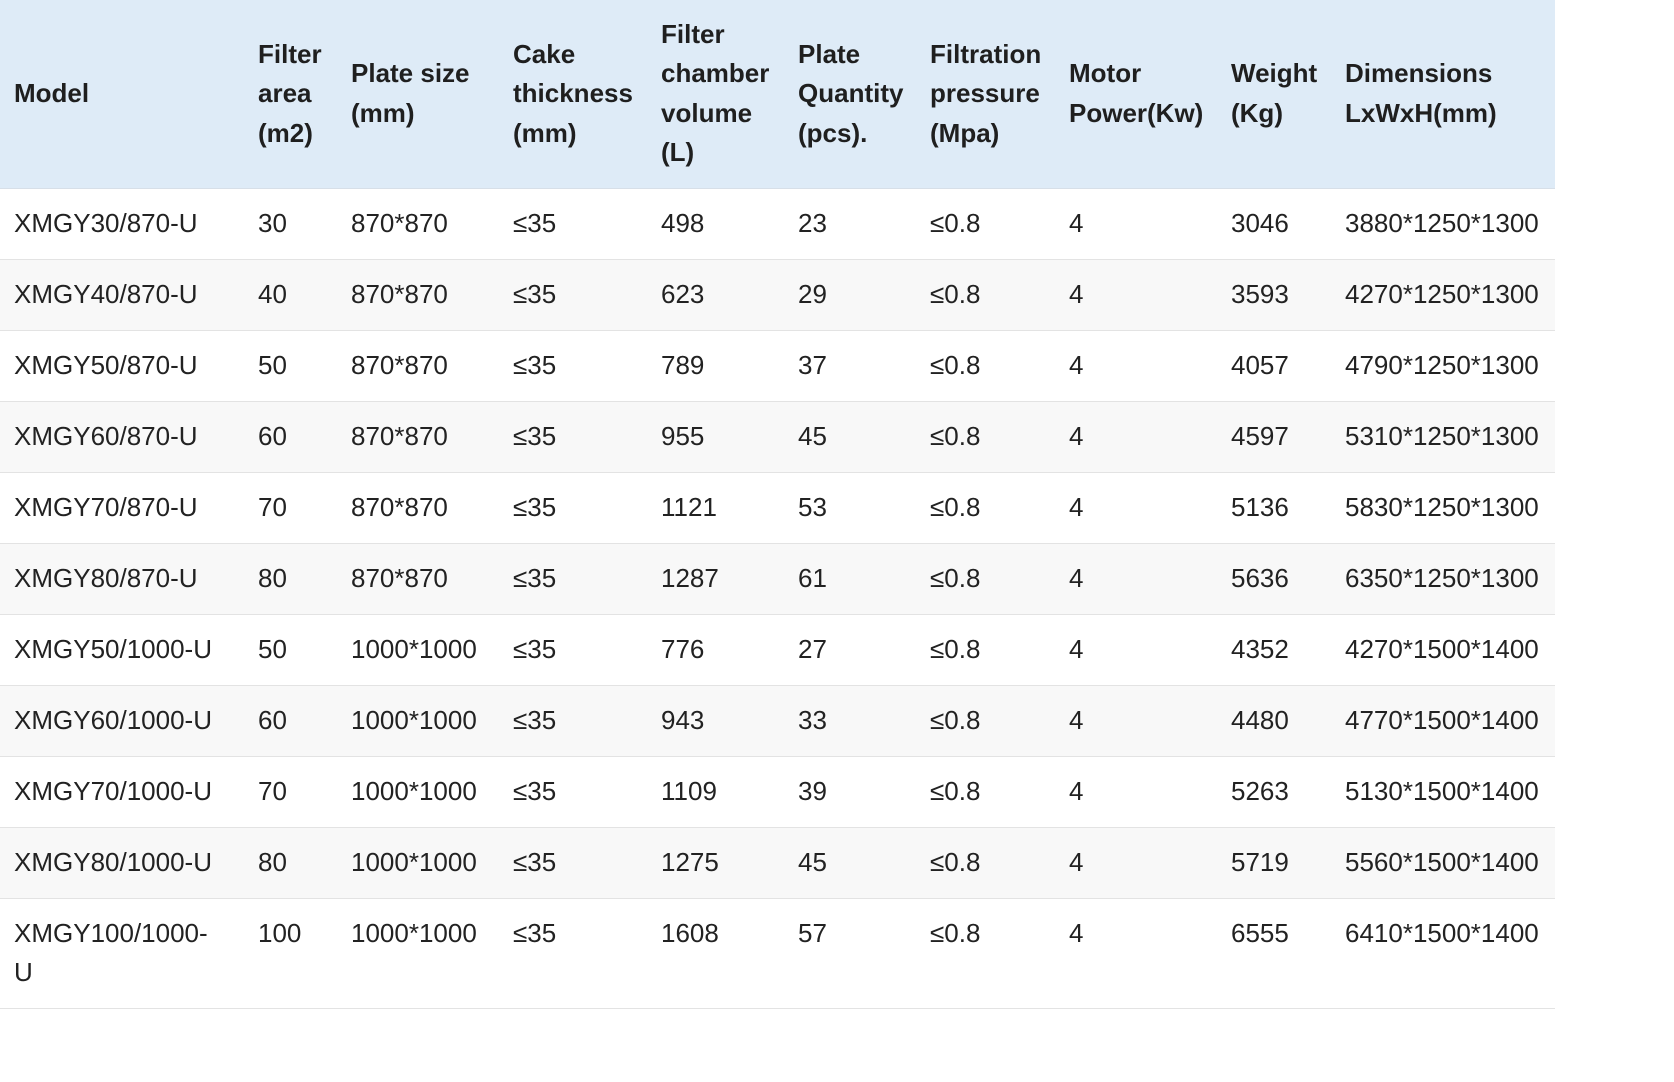  I want to click on cell-model: XMGY30/870-U, so click(106, 222).